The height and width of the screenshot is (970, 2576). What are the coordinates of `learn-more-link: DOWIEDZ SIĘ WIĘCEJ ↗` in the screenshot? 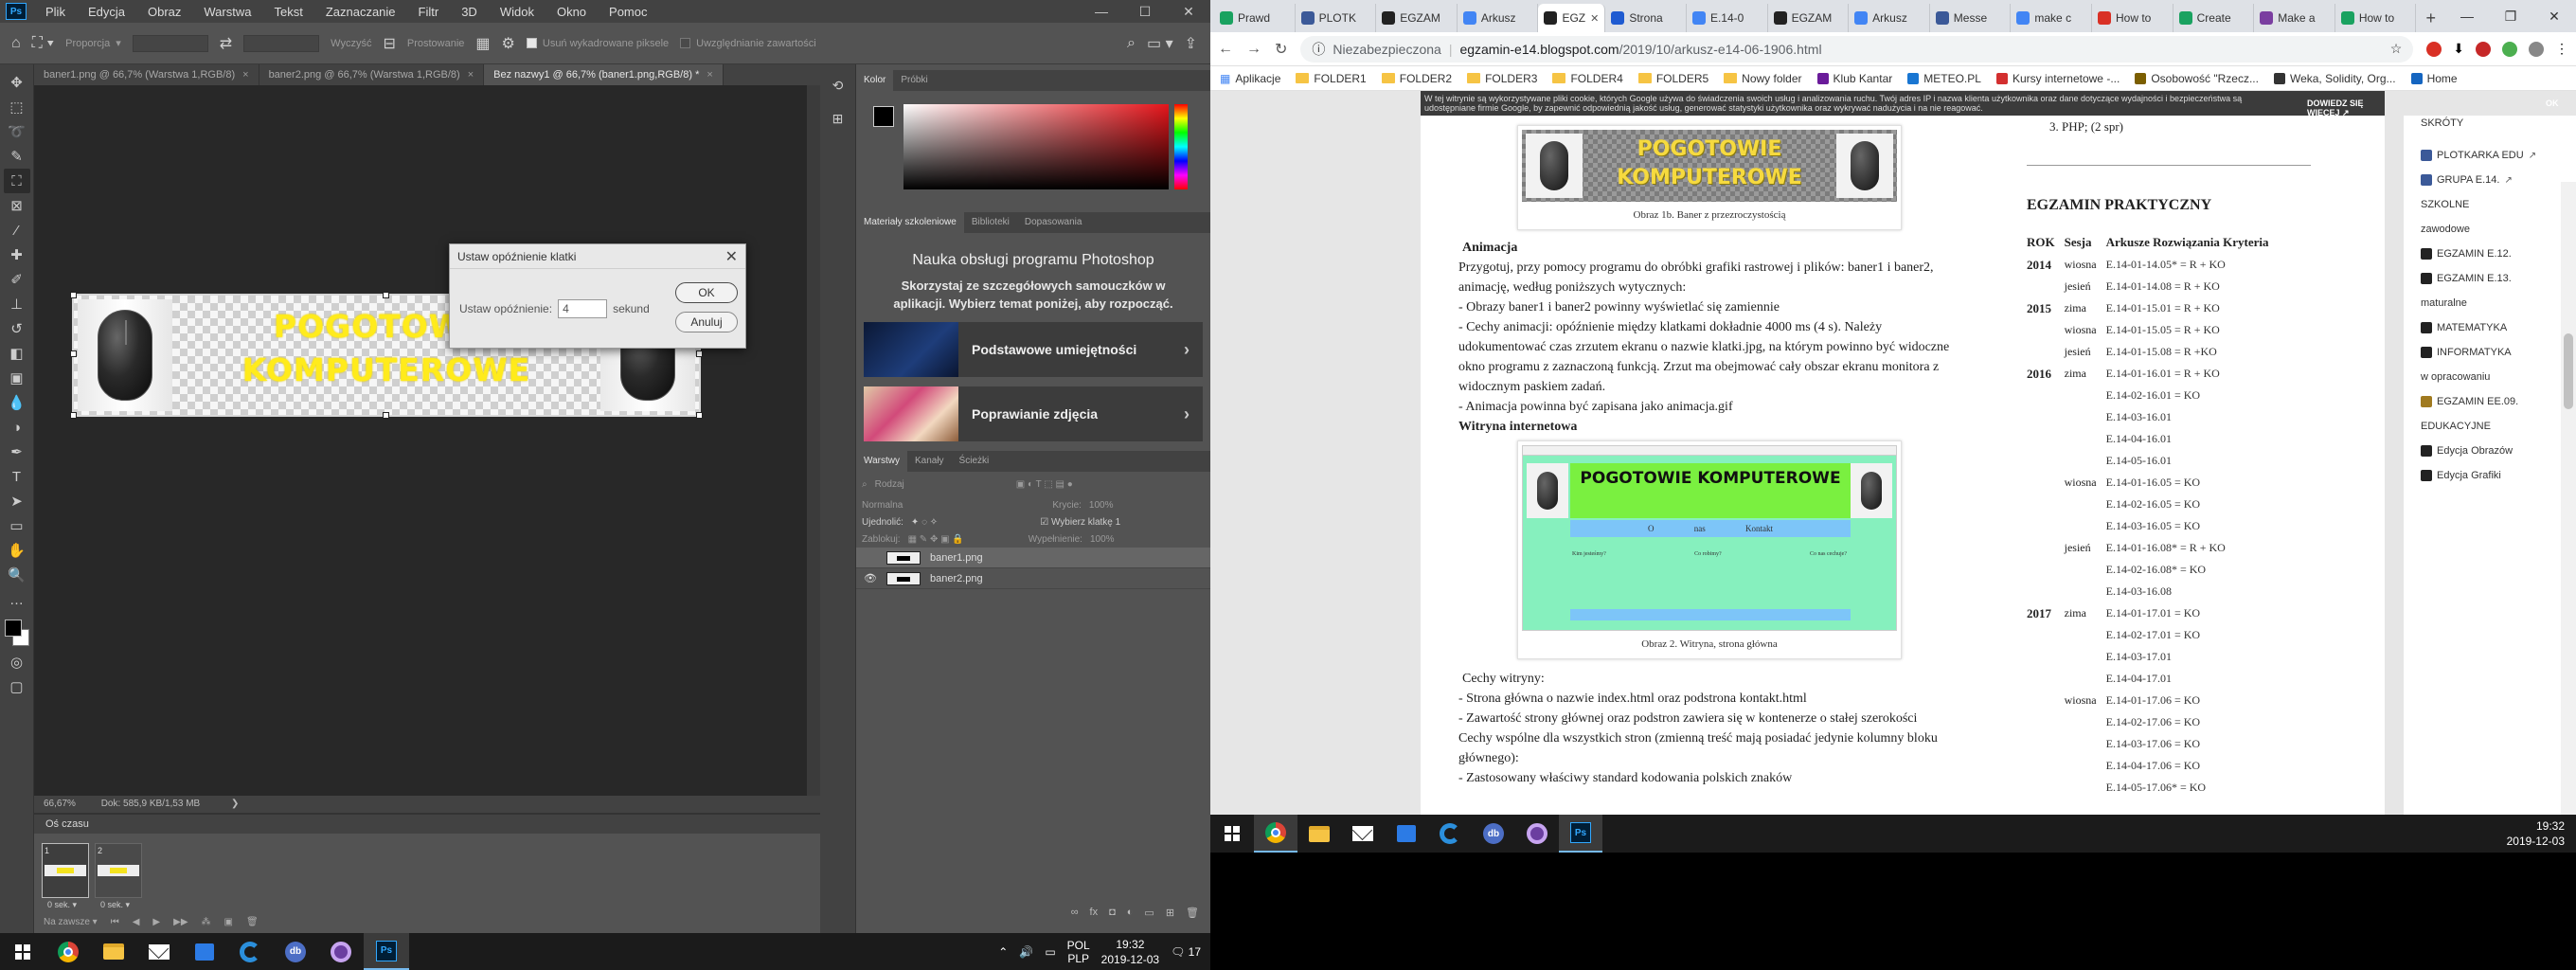 It's located at (2346, 108).